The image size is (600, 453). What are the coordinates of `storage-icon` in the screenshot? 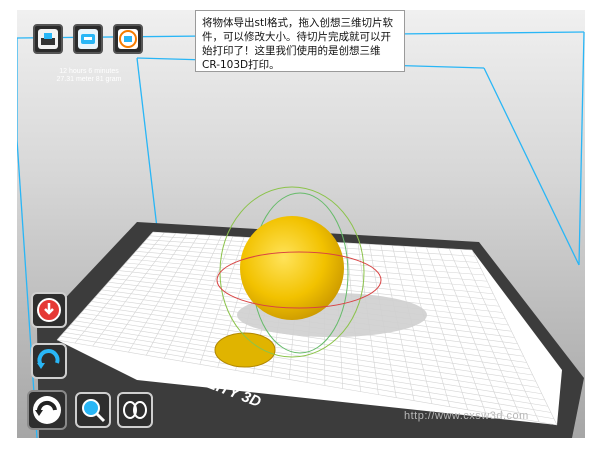 It's located at (88, 39).